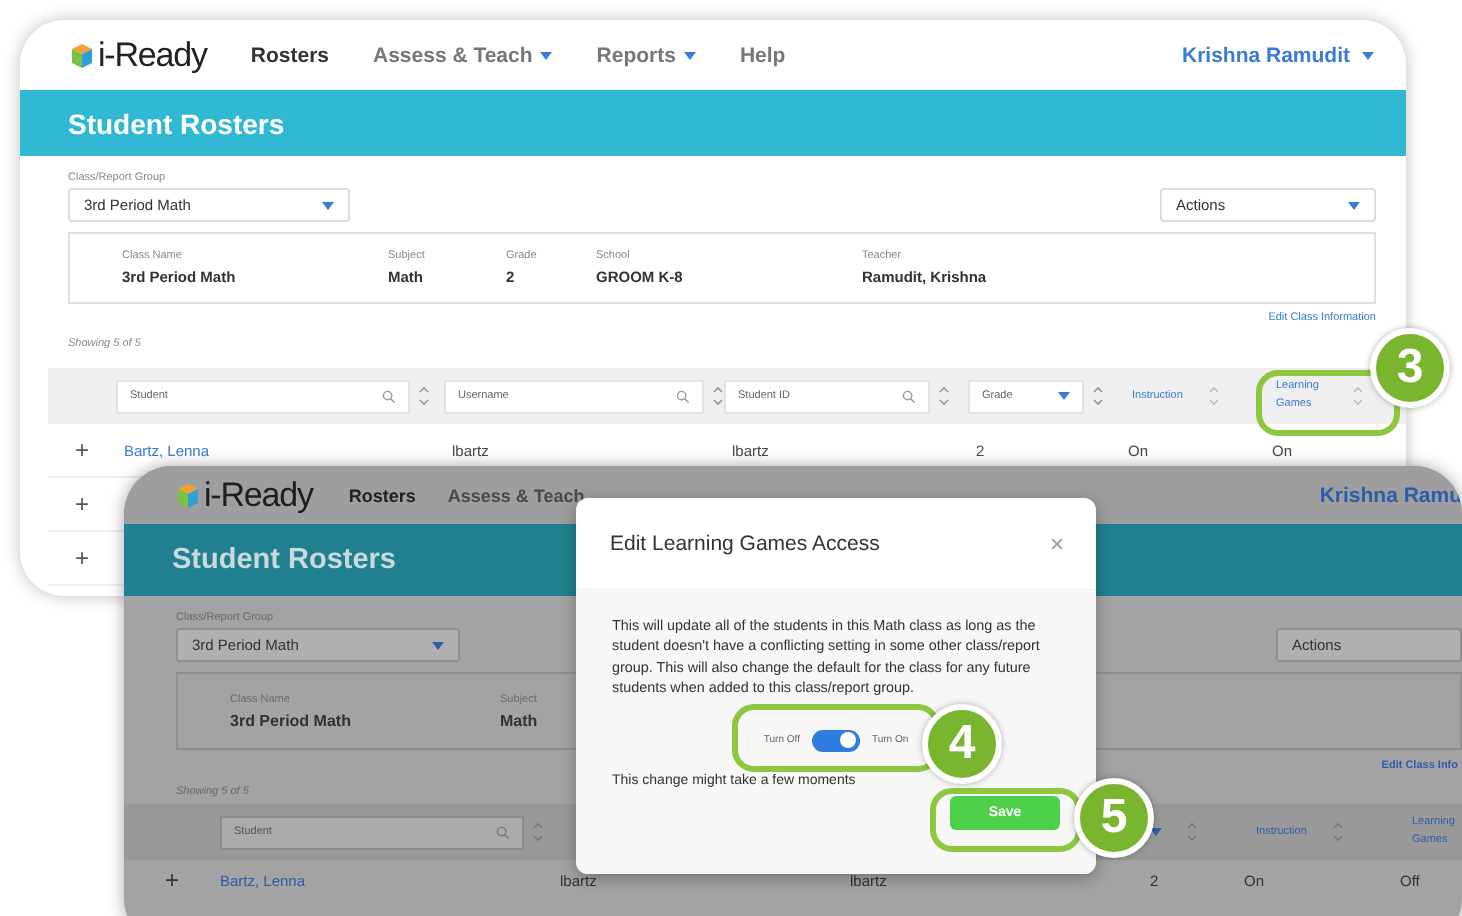 The width and height of the screenshot is (1462, 916). I want to click on nav-link: Help, so click(762, 55).